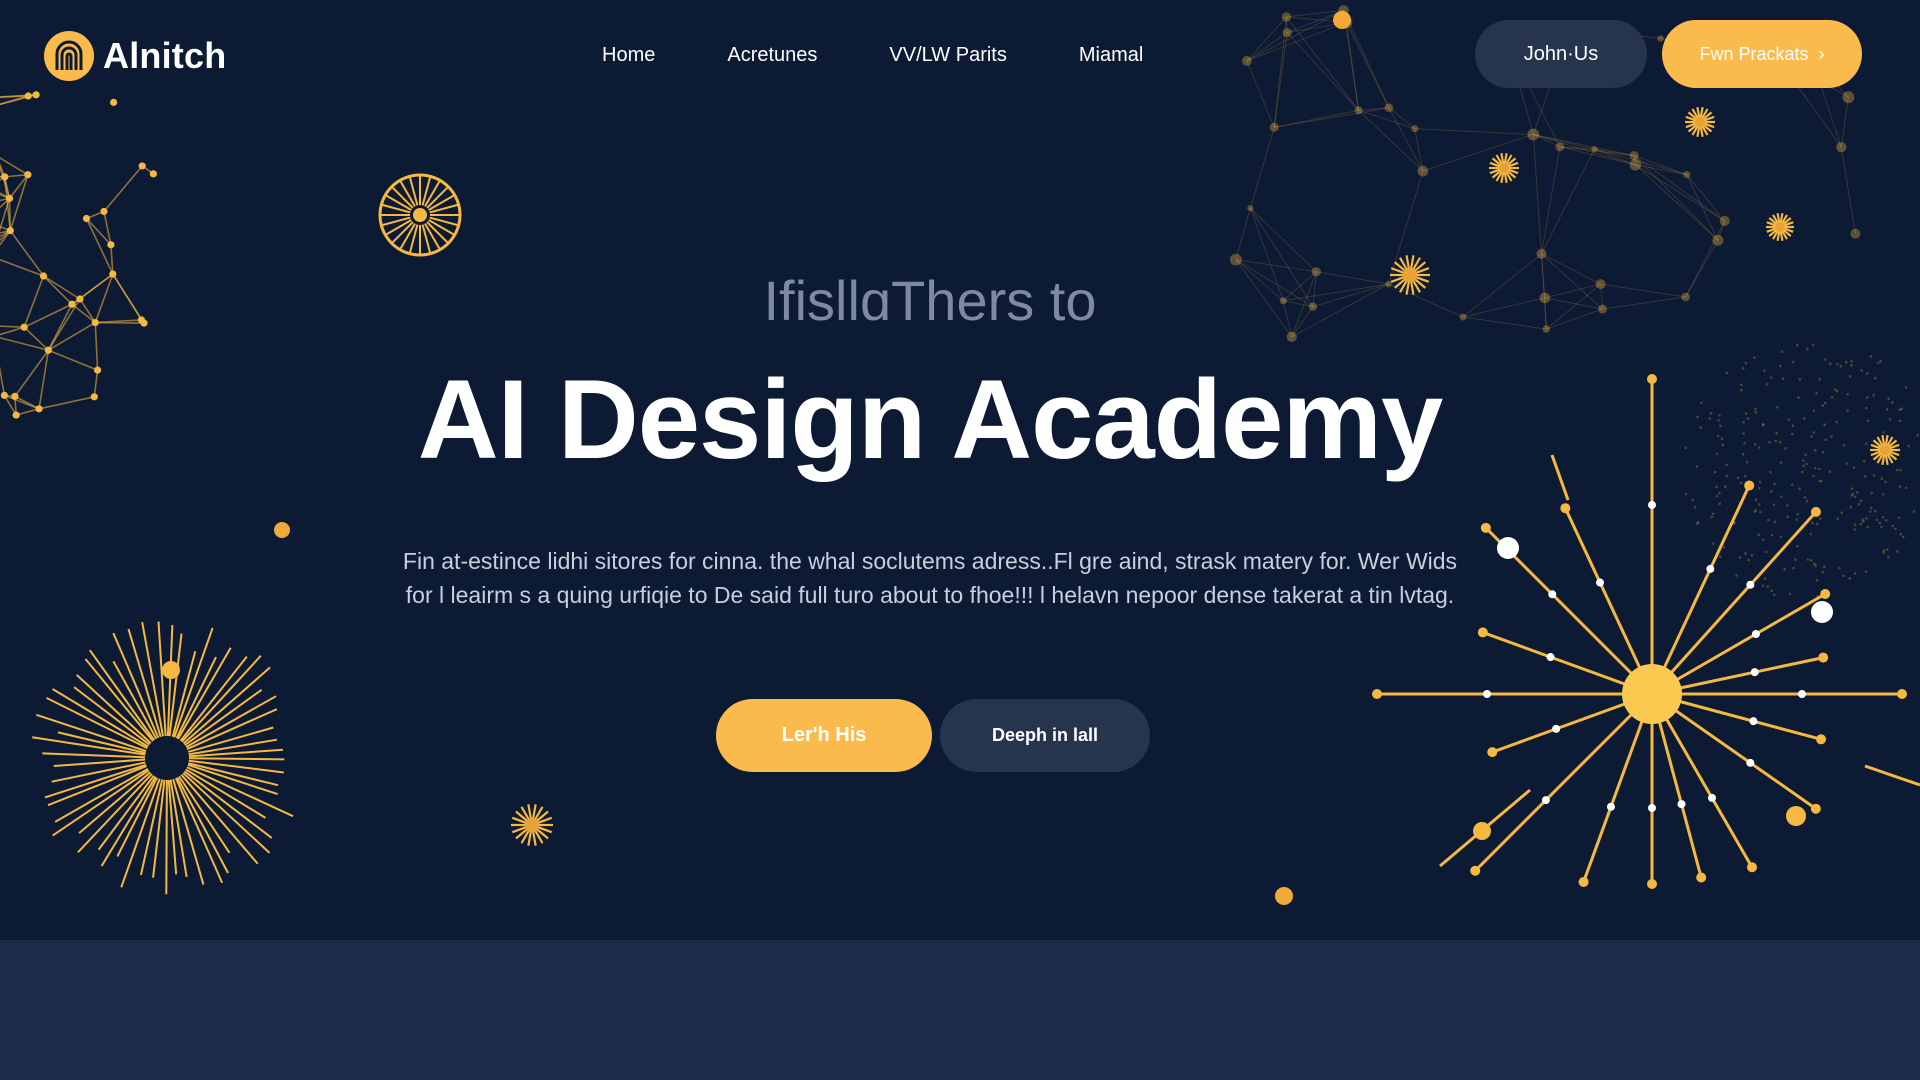 Image resolution: width=1920 pixels, height=1080 pixels. I want to click on hero-primary-button: Ler'h His, so click(824, 735).